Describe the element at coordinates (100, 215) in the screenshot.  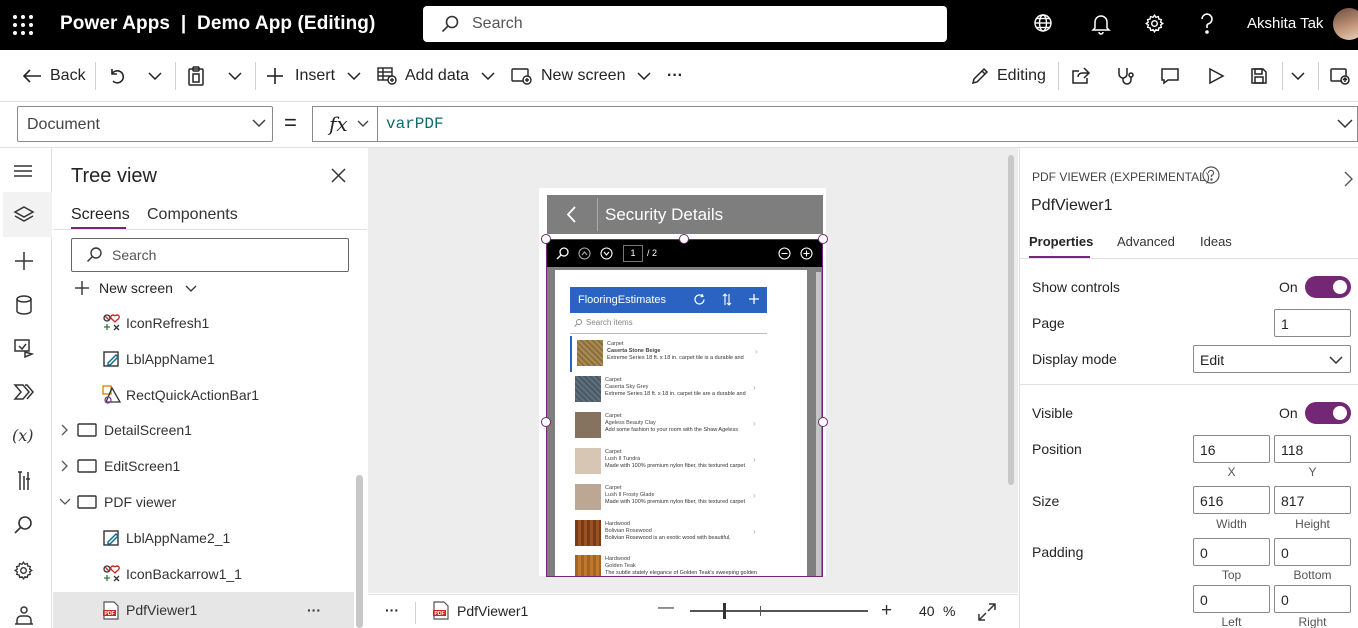
I see `tab-screens: Screens` at that location.